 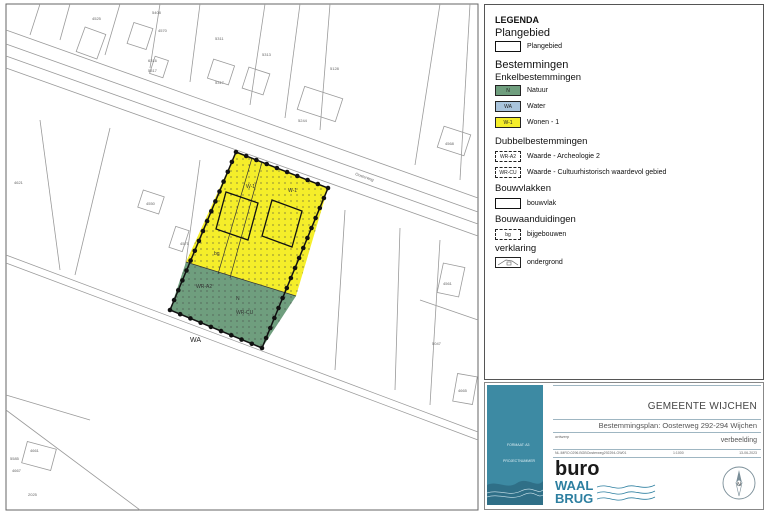 I want to click on wonen-label: Wonen - 1, so click(x=543, y=122).